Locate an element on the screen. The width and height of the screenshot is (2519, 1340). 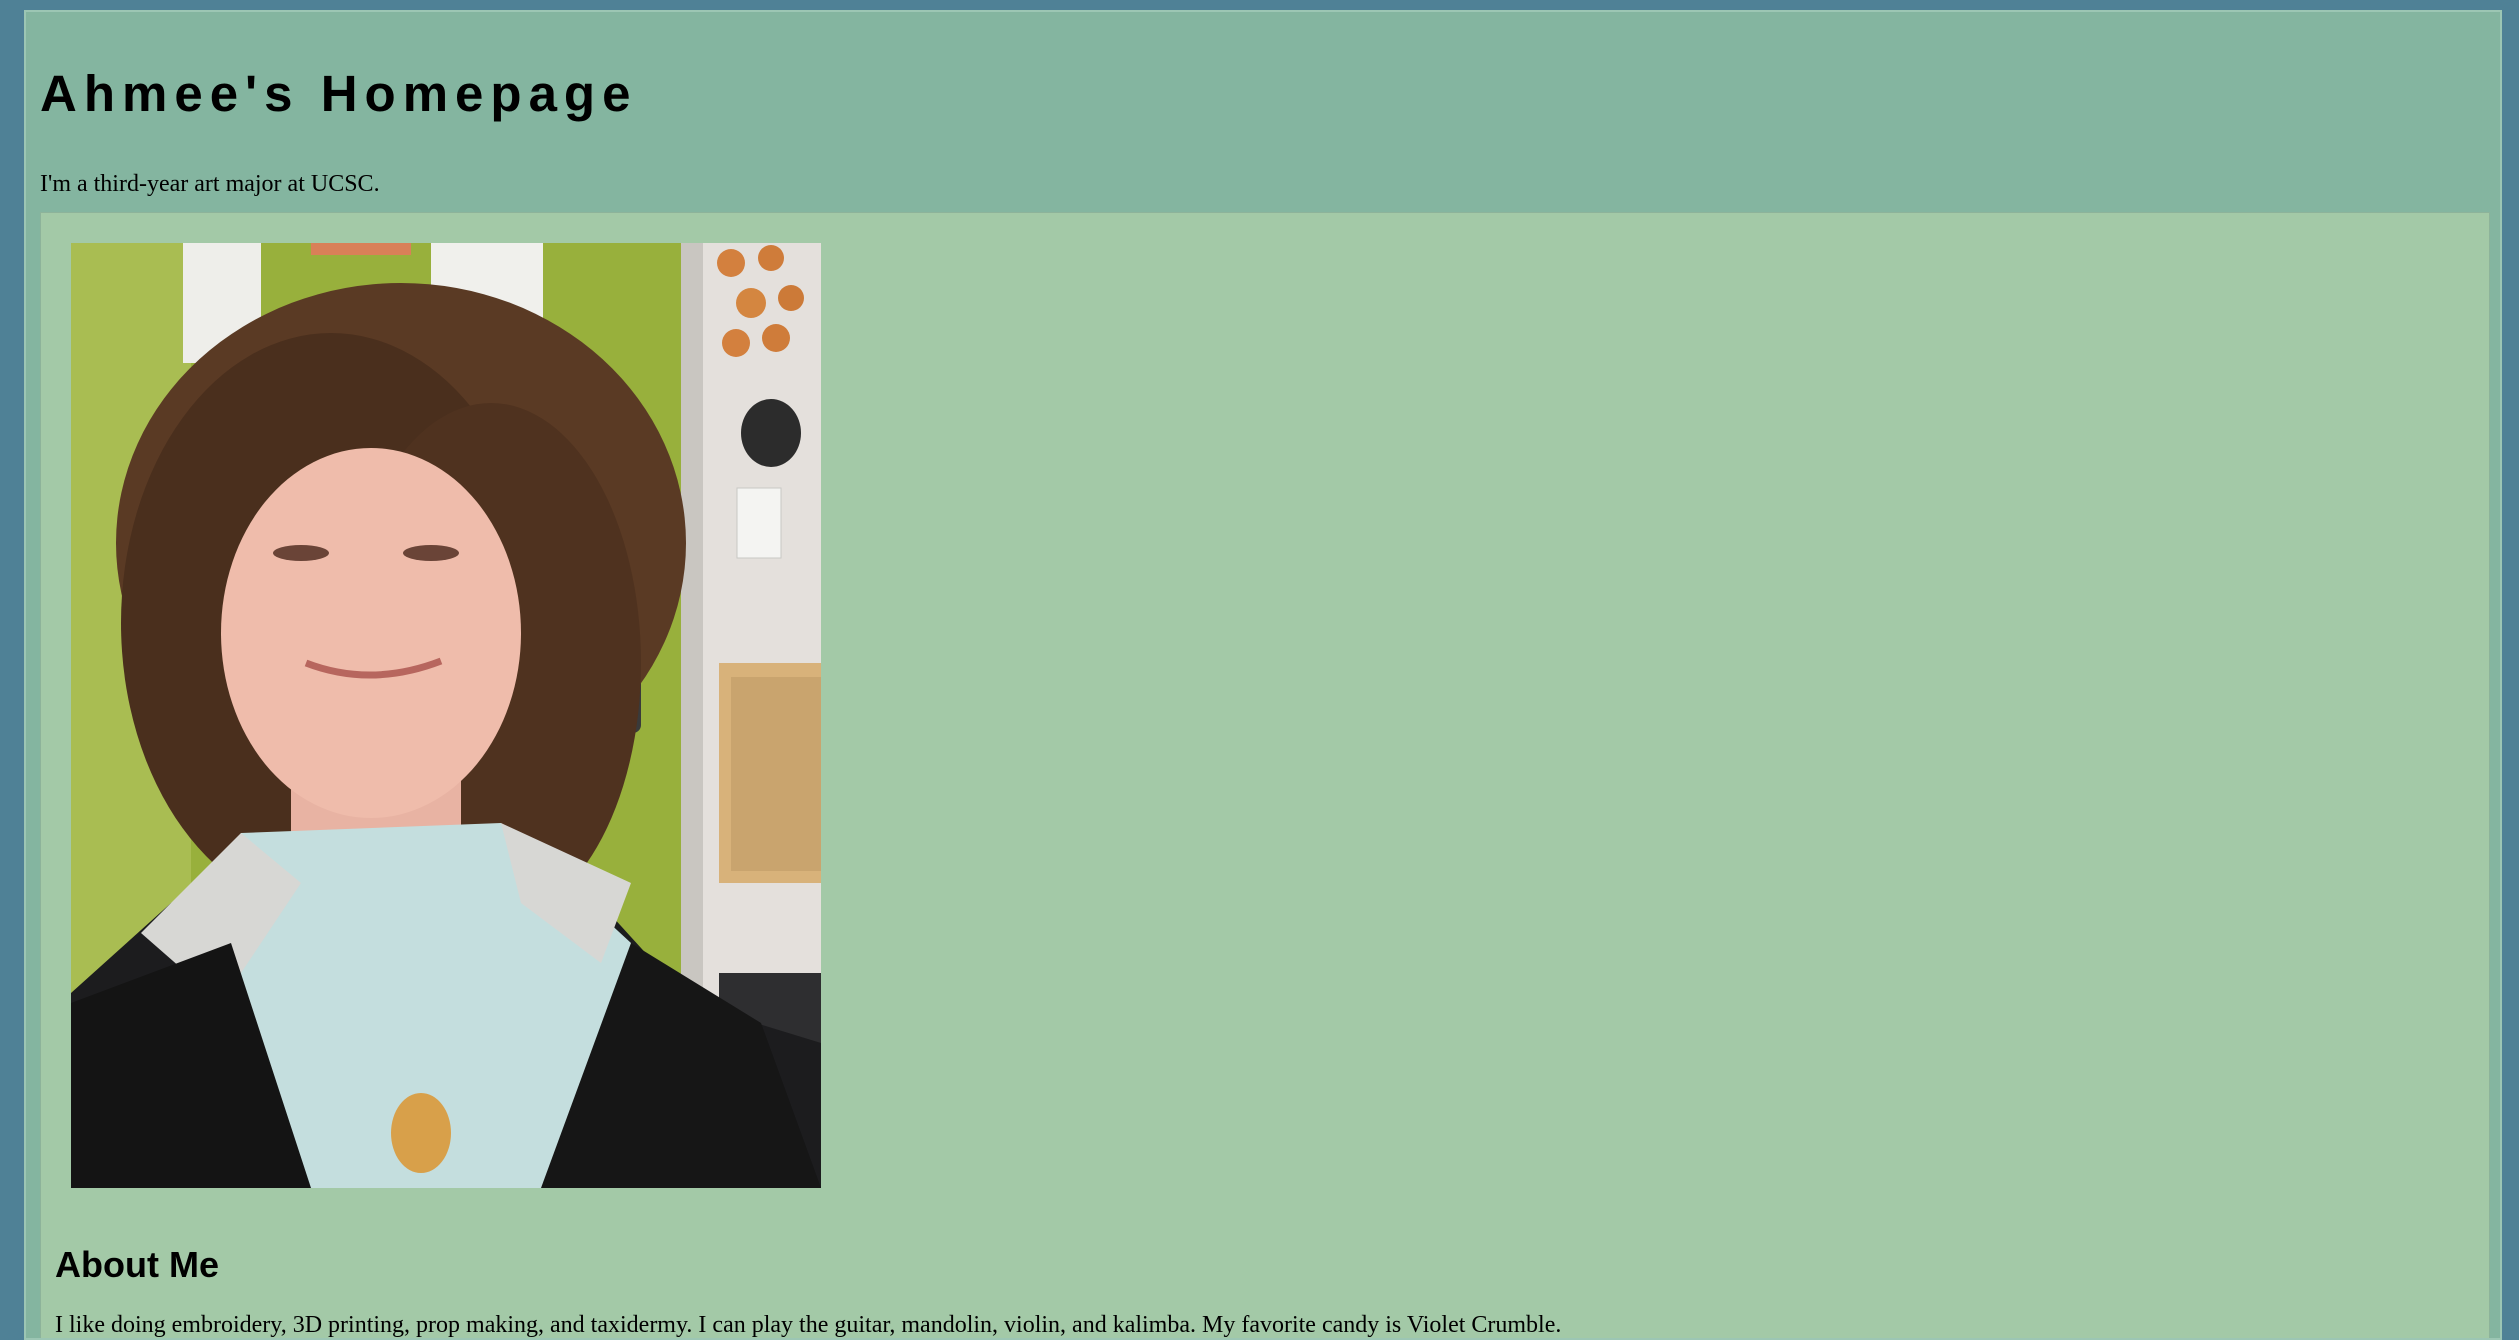
page-tagline: I'm a third-year art major at UCSC. is located at coordinates (210, 184).